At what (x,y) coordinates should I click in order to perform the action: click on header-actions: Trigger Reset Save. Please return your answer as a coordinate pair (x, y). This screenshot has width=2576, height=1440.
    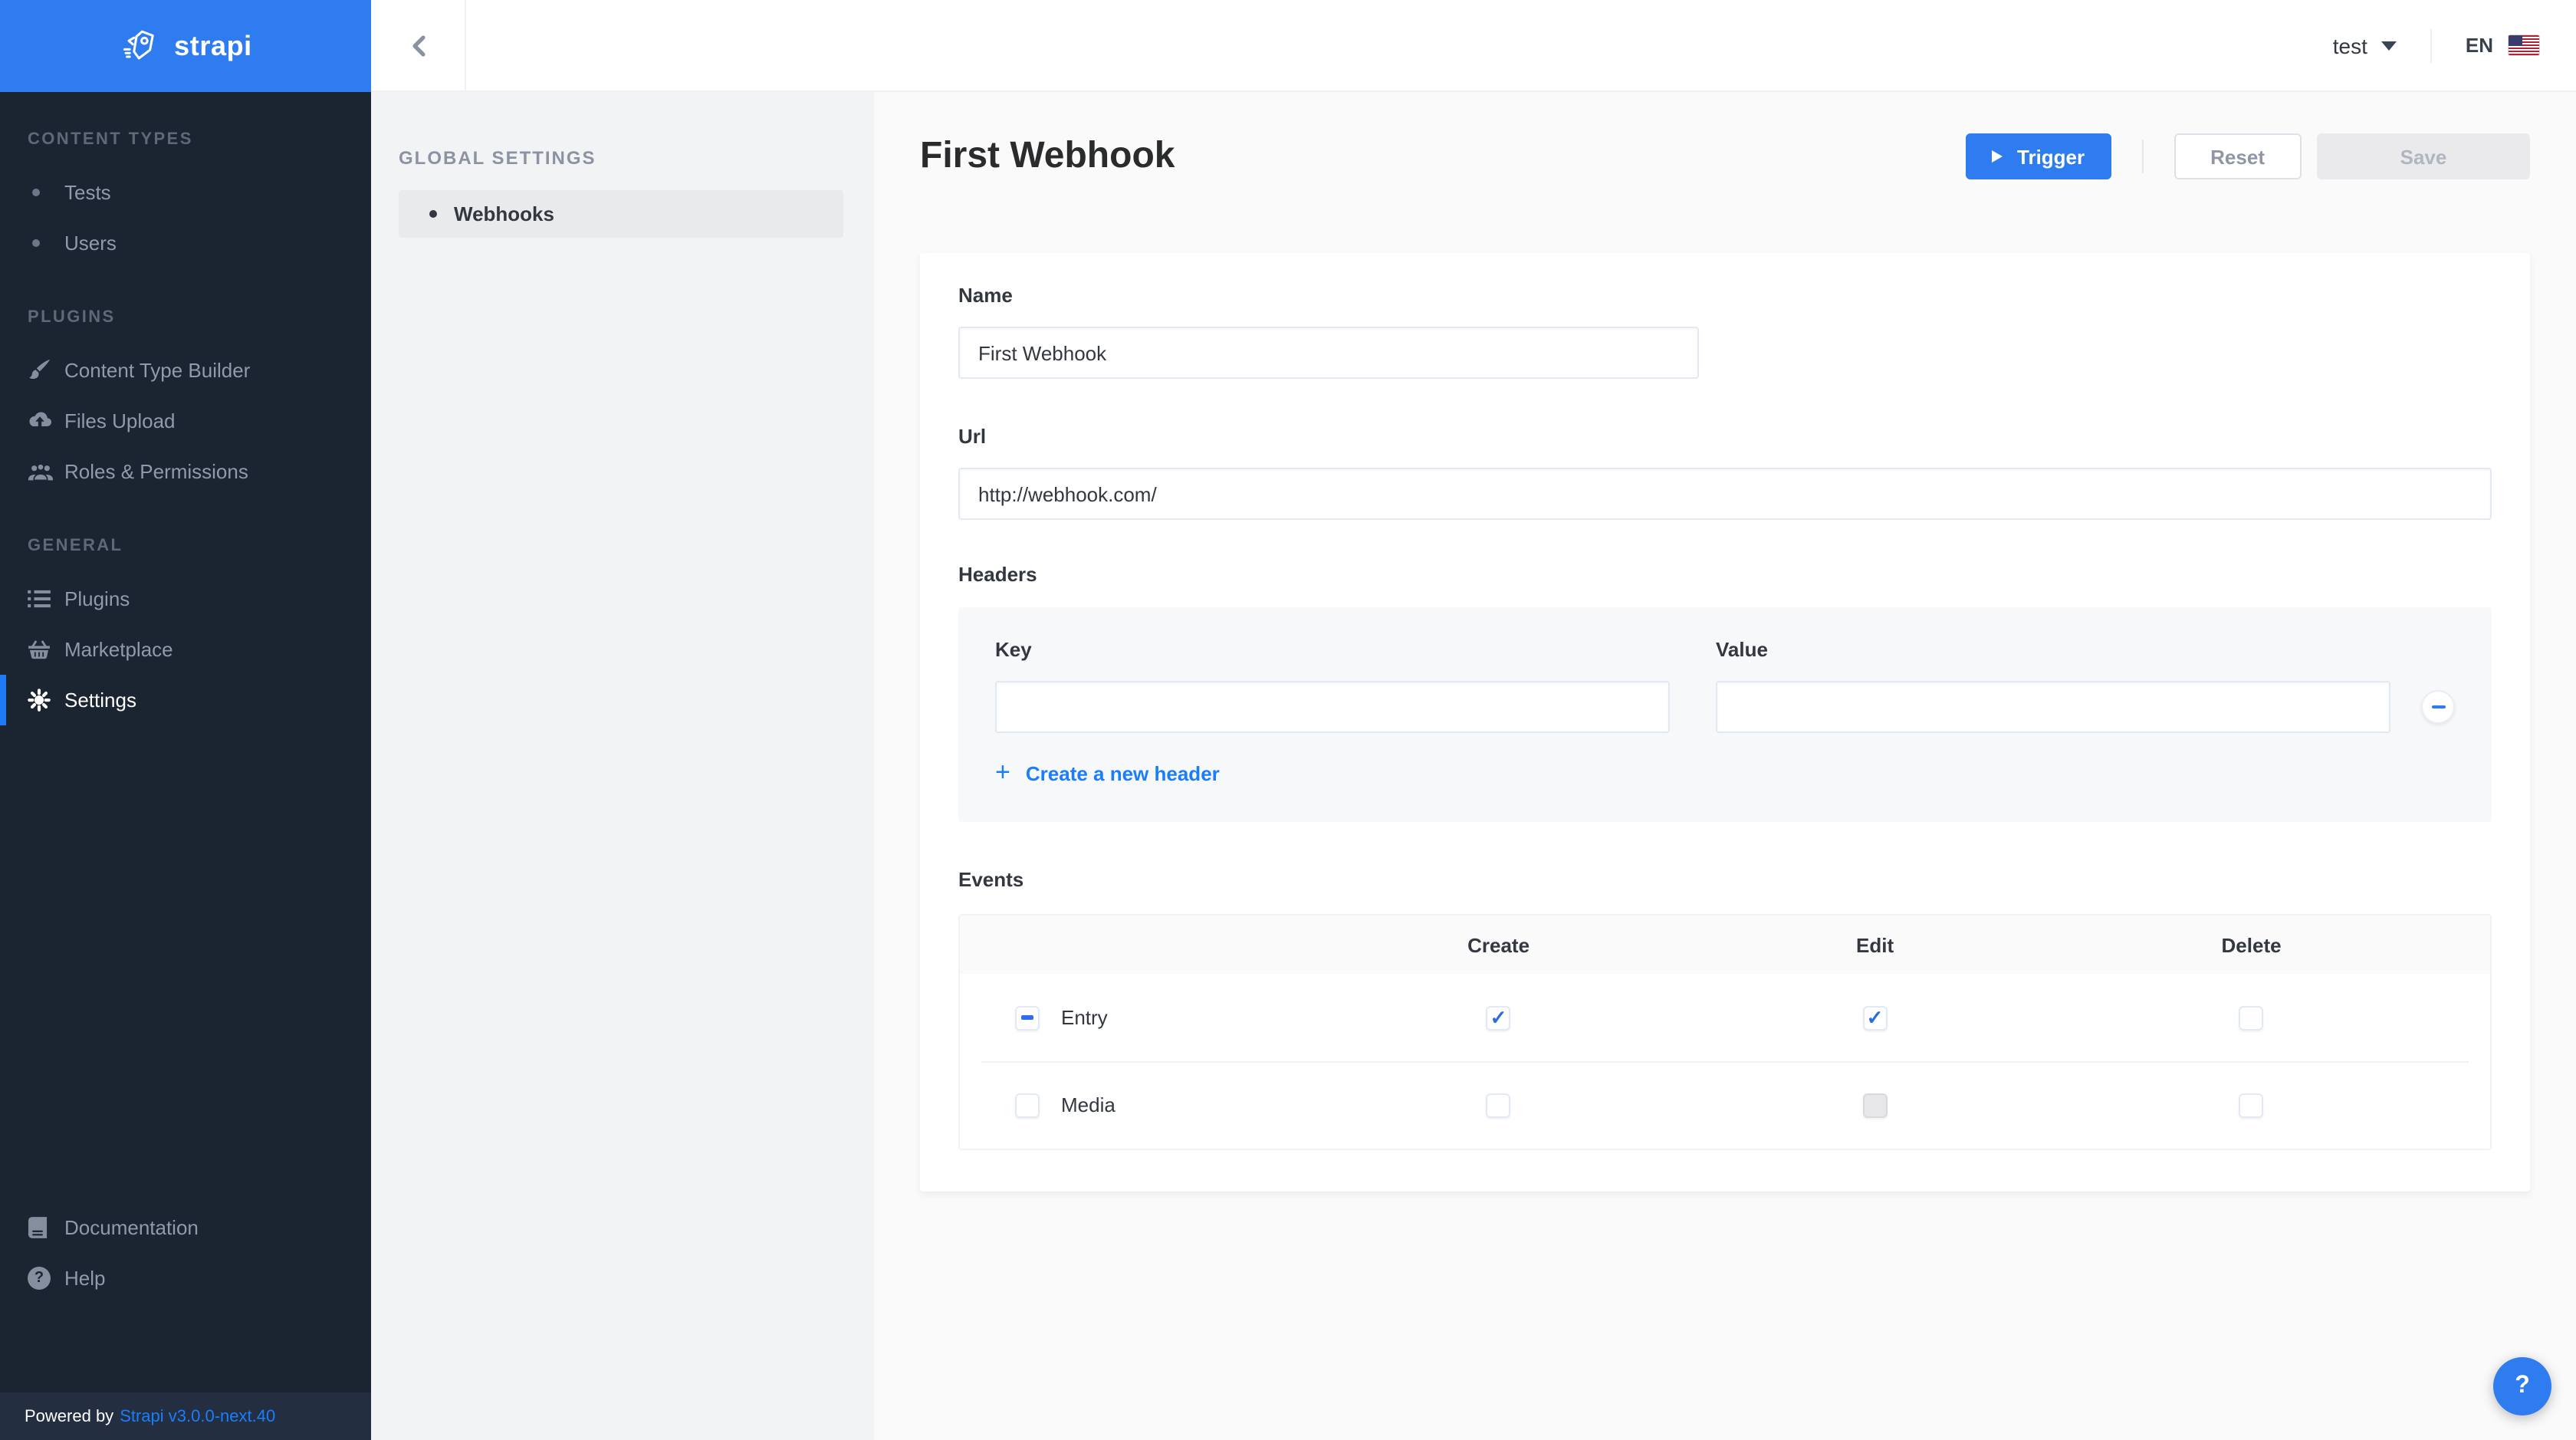
    Looking at the image, I should click on (2248, 156).